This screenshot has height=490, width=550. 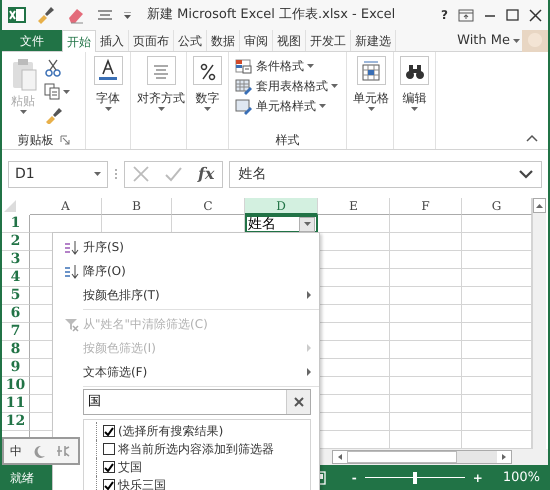 What do you see at coordinates (196, 449) in the screenshot?
I see `checkbox-label: 将当前所选内容添加到筛选器` at bounding box center [196, 449].